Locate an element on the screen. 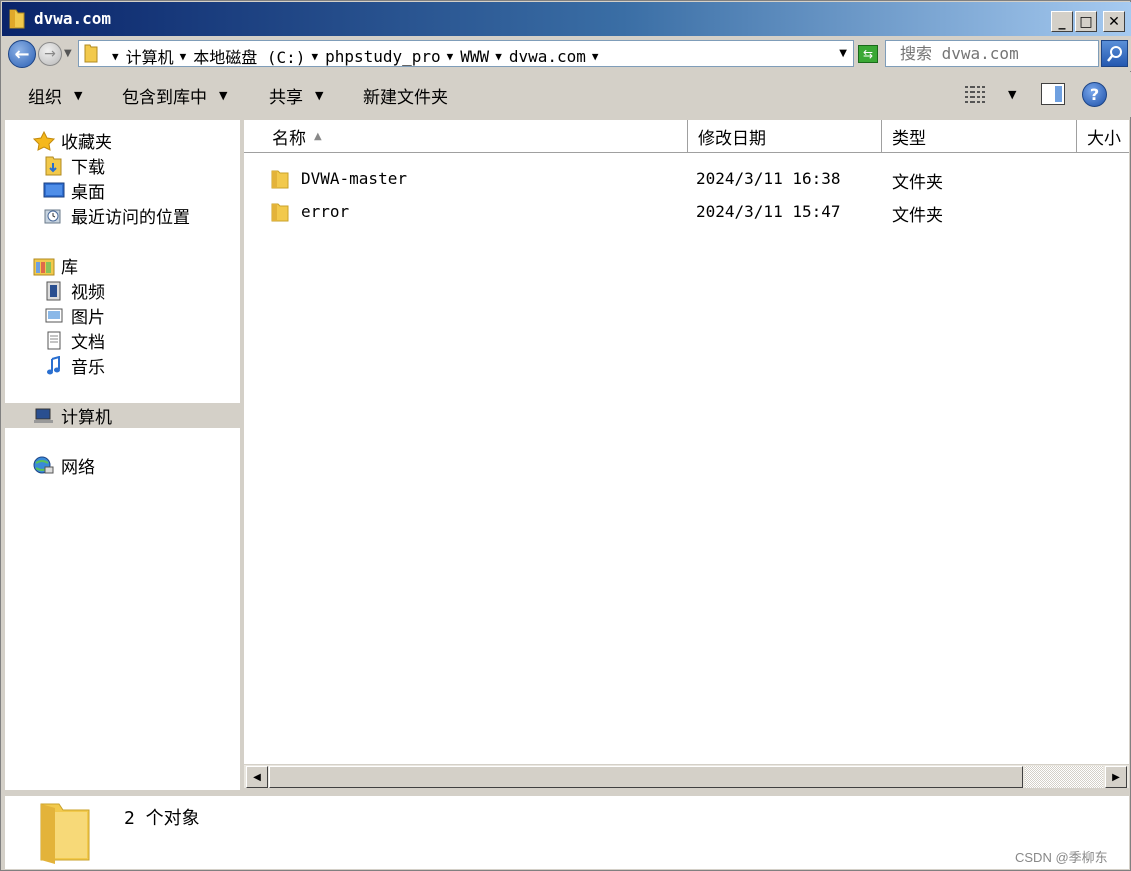  include-library-label: 包含到库中 is located at coordinates (164, 98).